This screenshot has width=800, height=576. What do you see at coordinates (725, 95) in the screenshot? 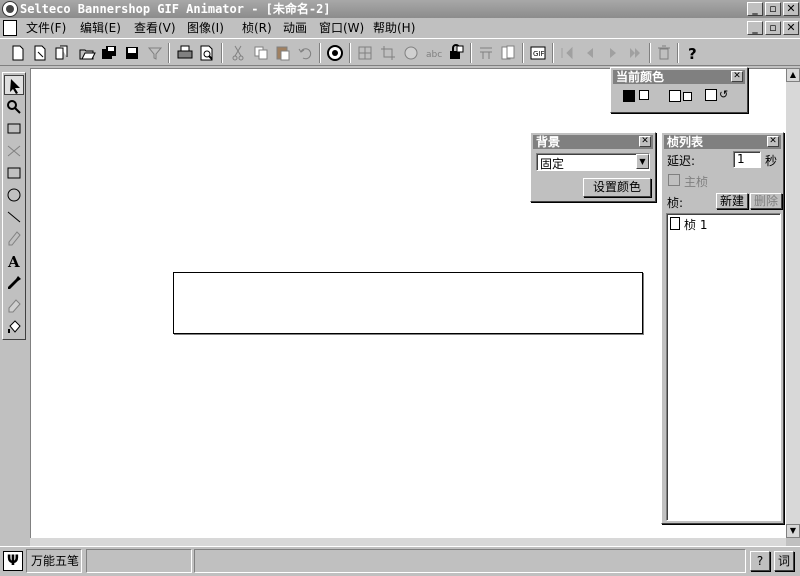
I see `rotate-colors-icon: ↺` at bounding box center [725, 95].